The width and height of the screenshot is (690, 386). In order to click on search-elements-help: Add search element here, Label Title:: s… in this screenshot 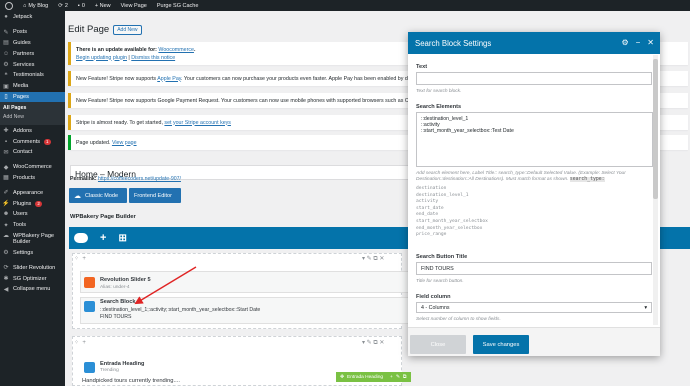, I will do `click(521, 176)`.